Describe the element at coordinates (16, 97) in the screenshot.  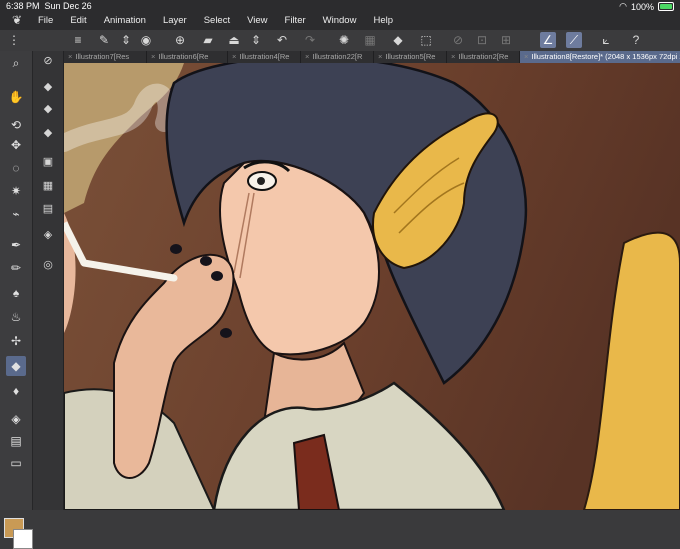
I see `hand-icon: ✋` at that location.